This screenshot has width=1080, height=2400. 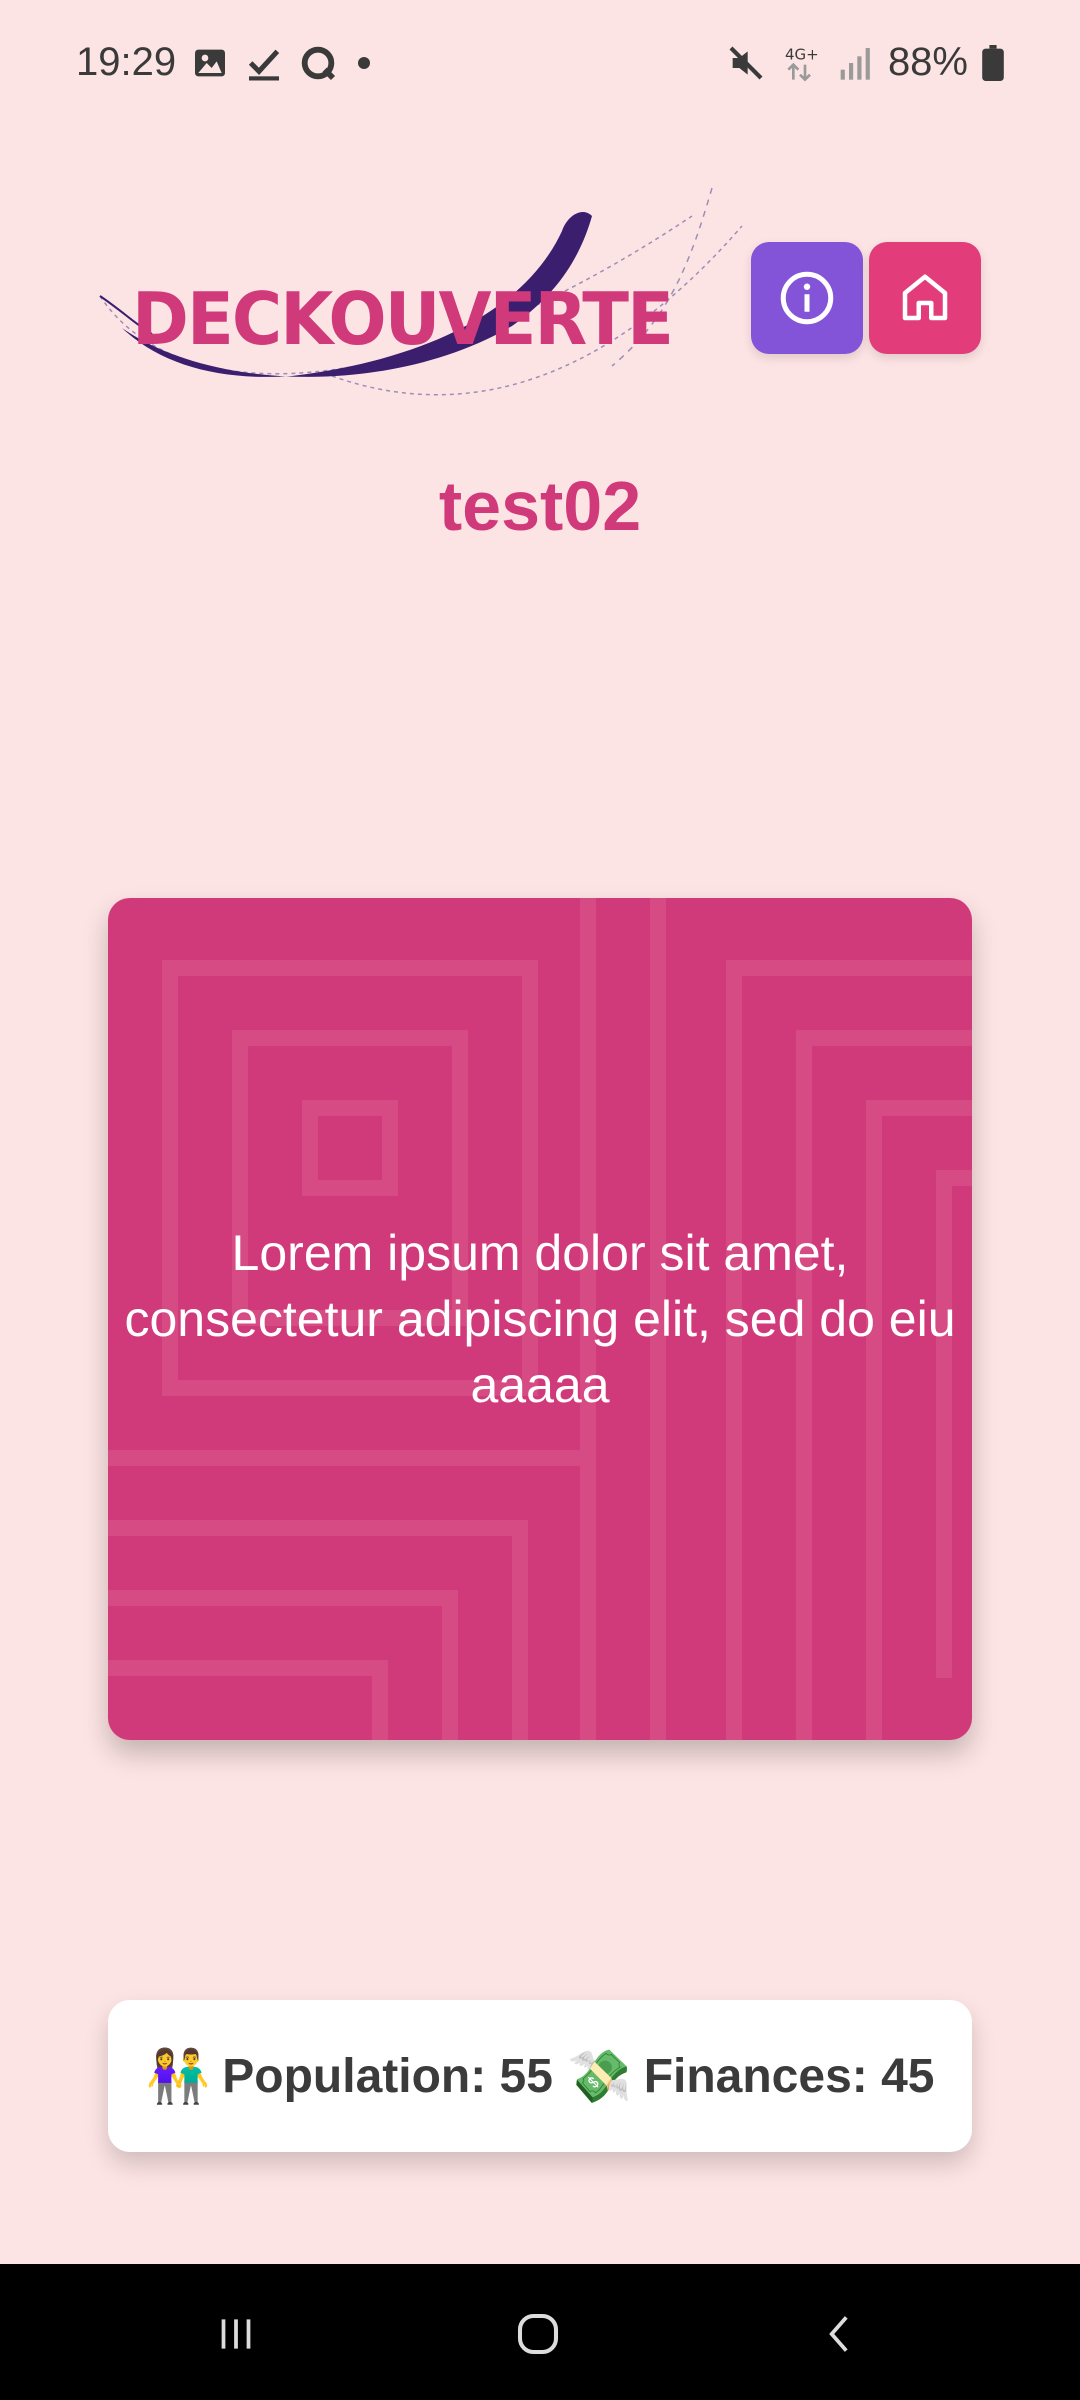 I want to click on home-nav-icon, so click(x=538, y=2334).